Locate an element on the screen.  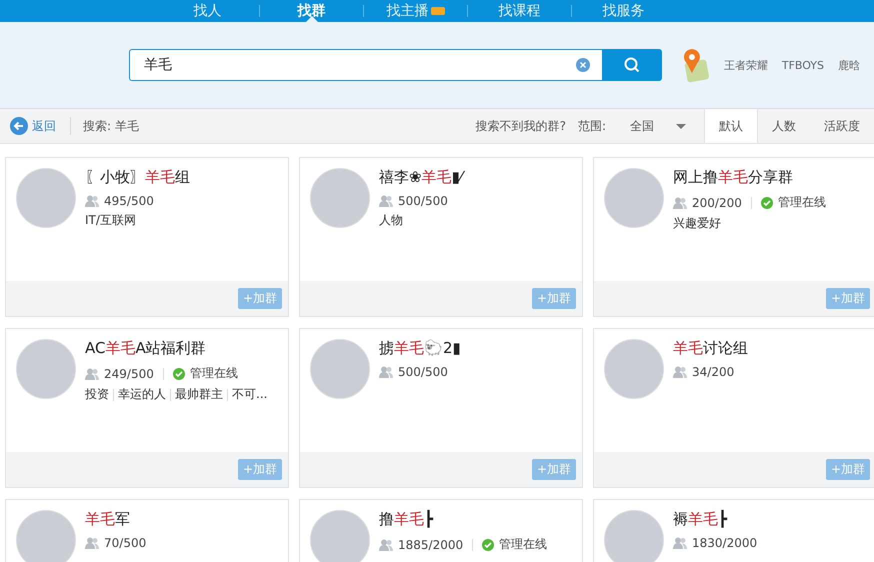
group-tag: 兴趣爱好 is located at coordinates (697, 223).